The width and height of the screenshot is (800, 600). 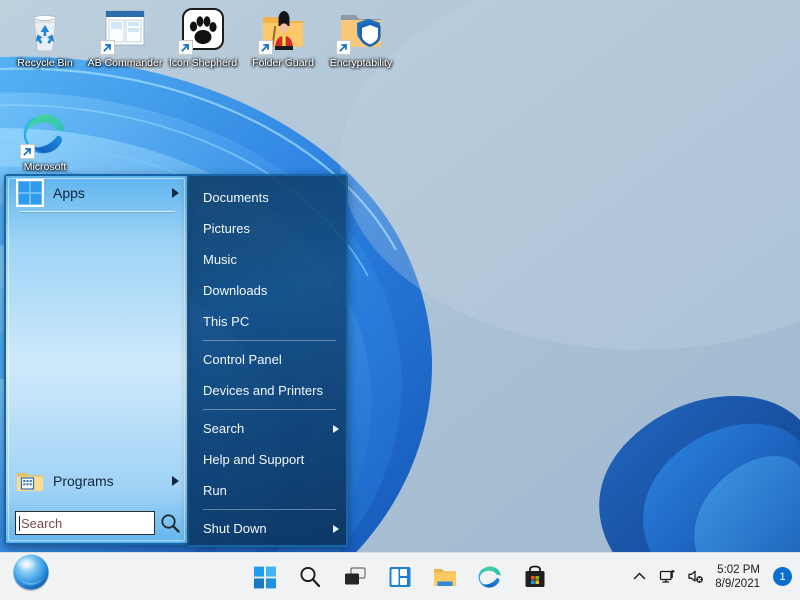 I want to click on desktop-icon-label: Microsoft, so click(x=45, y=167).